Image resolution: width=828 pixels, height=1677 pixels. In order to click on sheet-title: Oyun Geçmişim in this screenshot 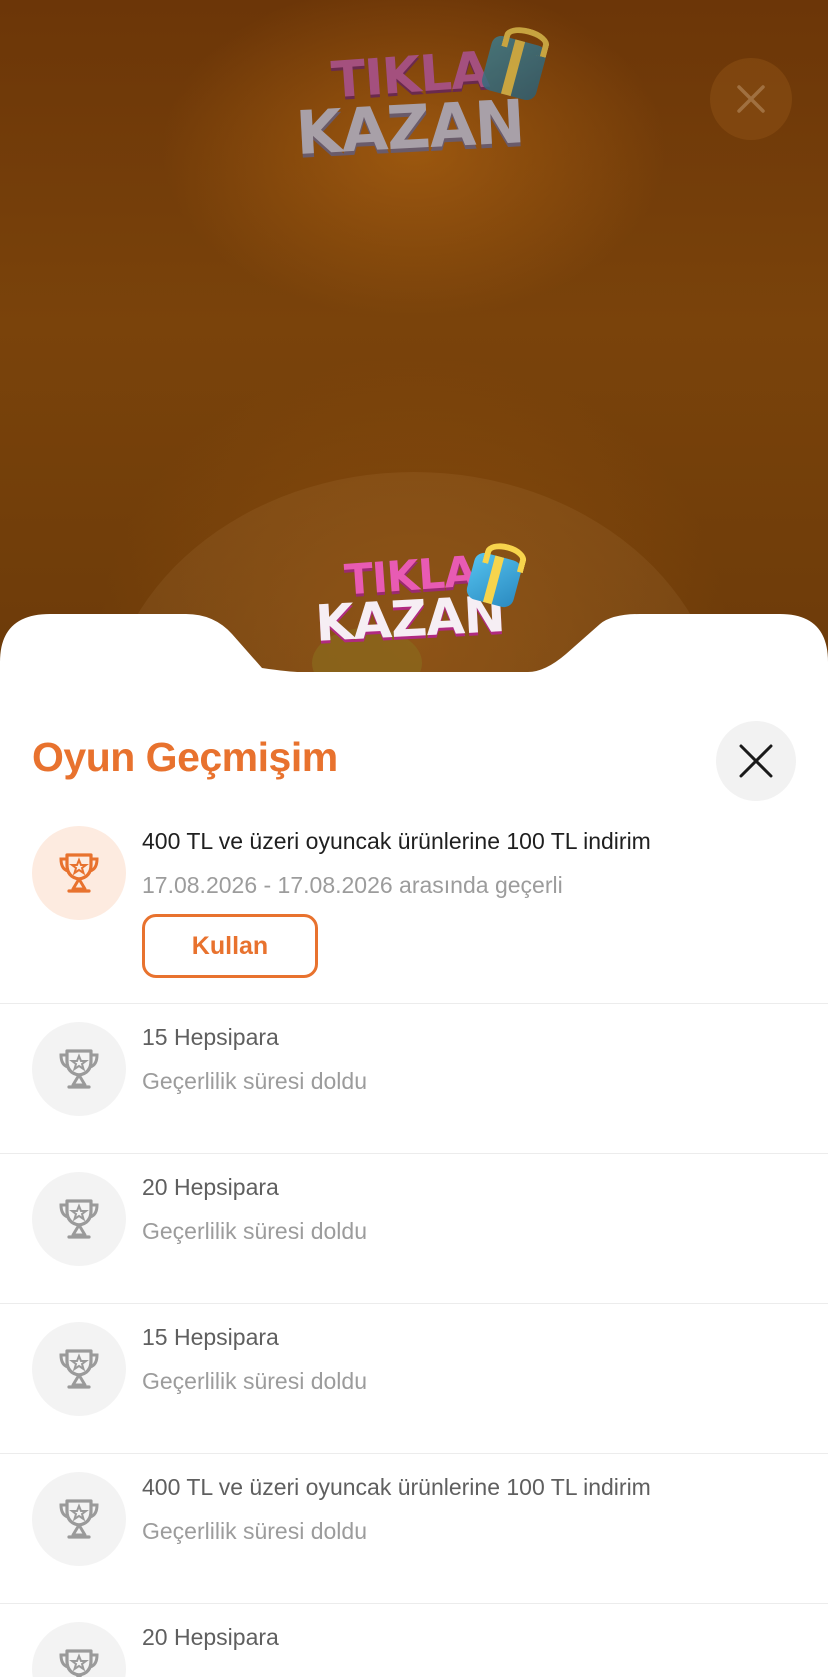, I will do `click(185, 757)`.